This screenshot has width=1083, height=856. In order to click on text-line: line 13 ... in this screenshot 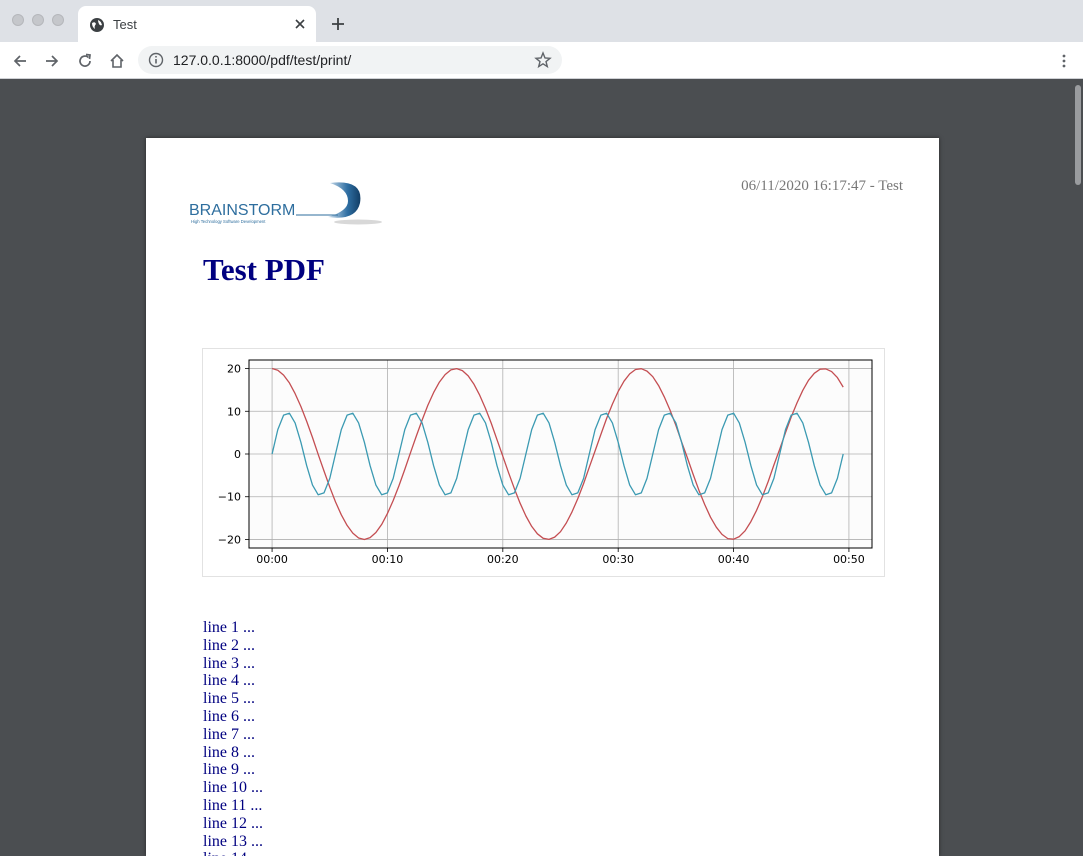, I will do `click(233, 841)`.